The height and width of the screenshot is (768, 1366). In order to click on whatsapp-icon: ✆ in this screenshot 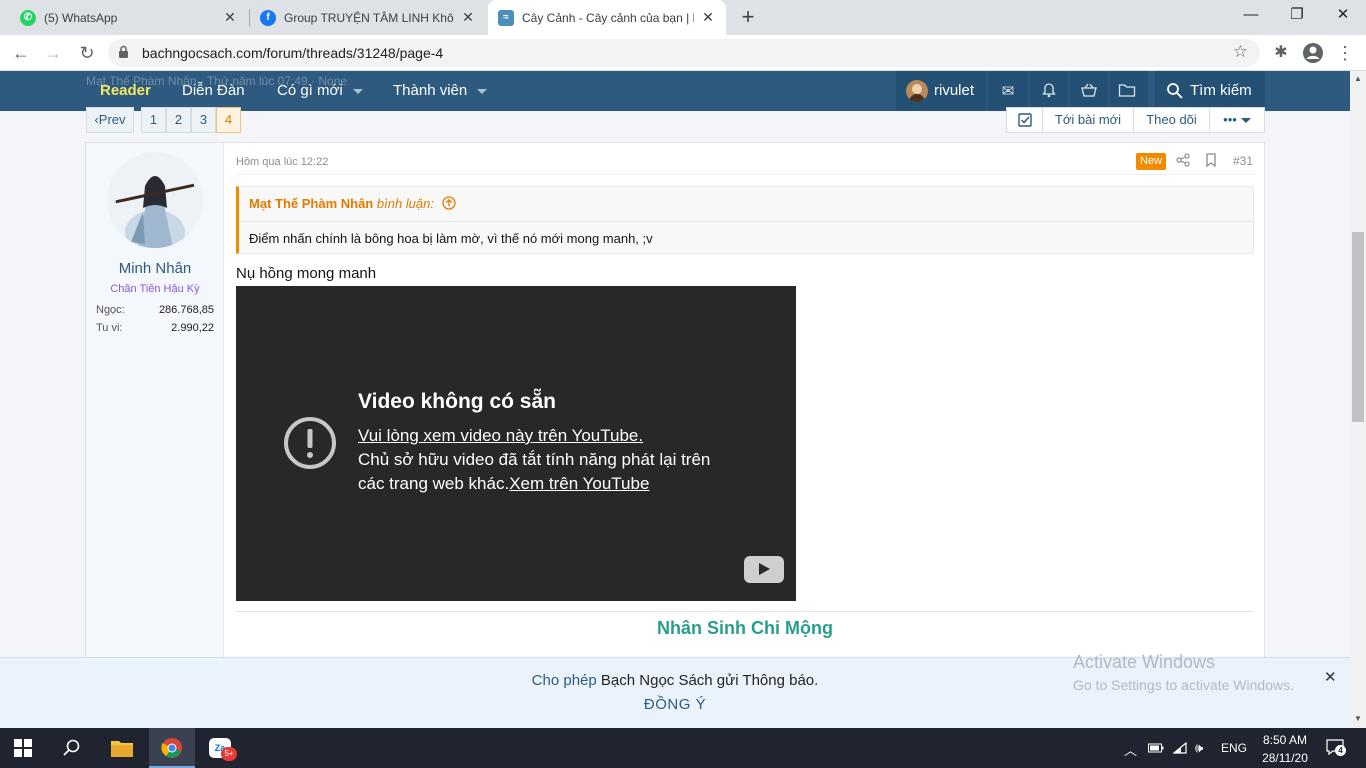, I will do `click(28, 17)`.